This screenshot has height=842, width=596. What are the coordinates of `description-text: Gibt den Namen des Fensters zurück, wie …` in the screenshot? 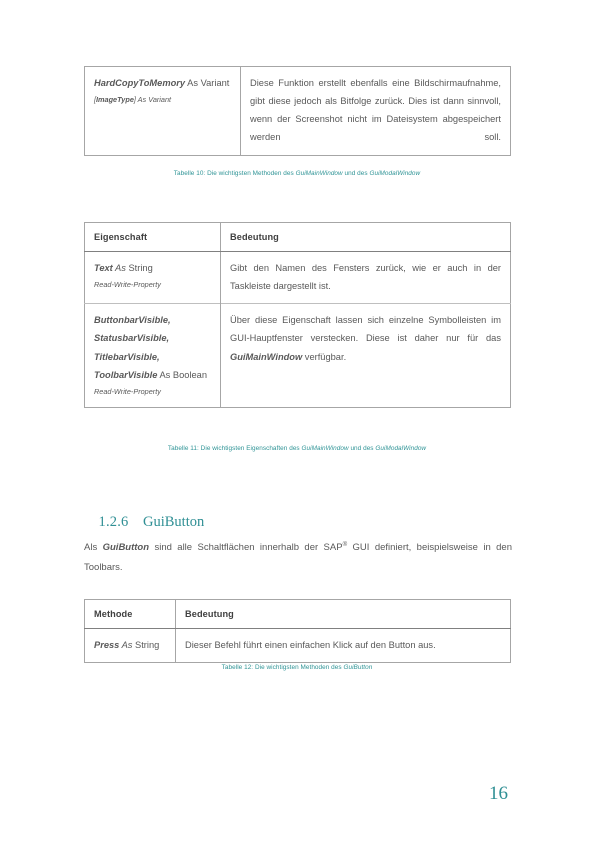 It's located at (365, 277).